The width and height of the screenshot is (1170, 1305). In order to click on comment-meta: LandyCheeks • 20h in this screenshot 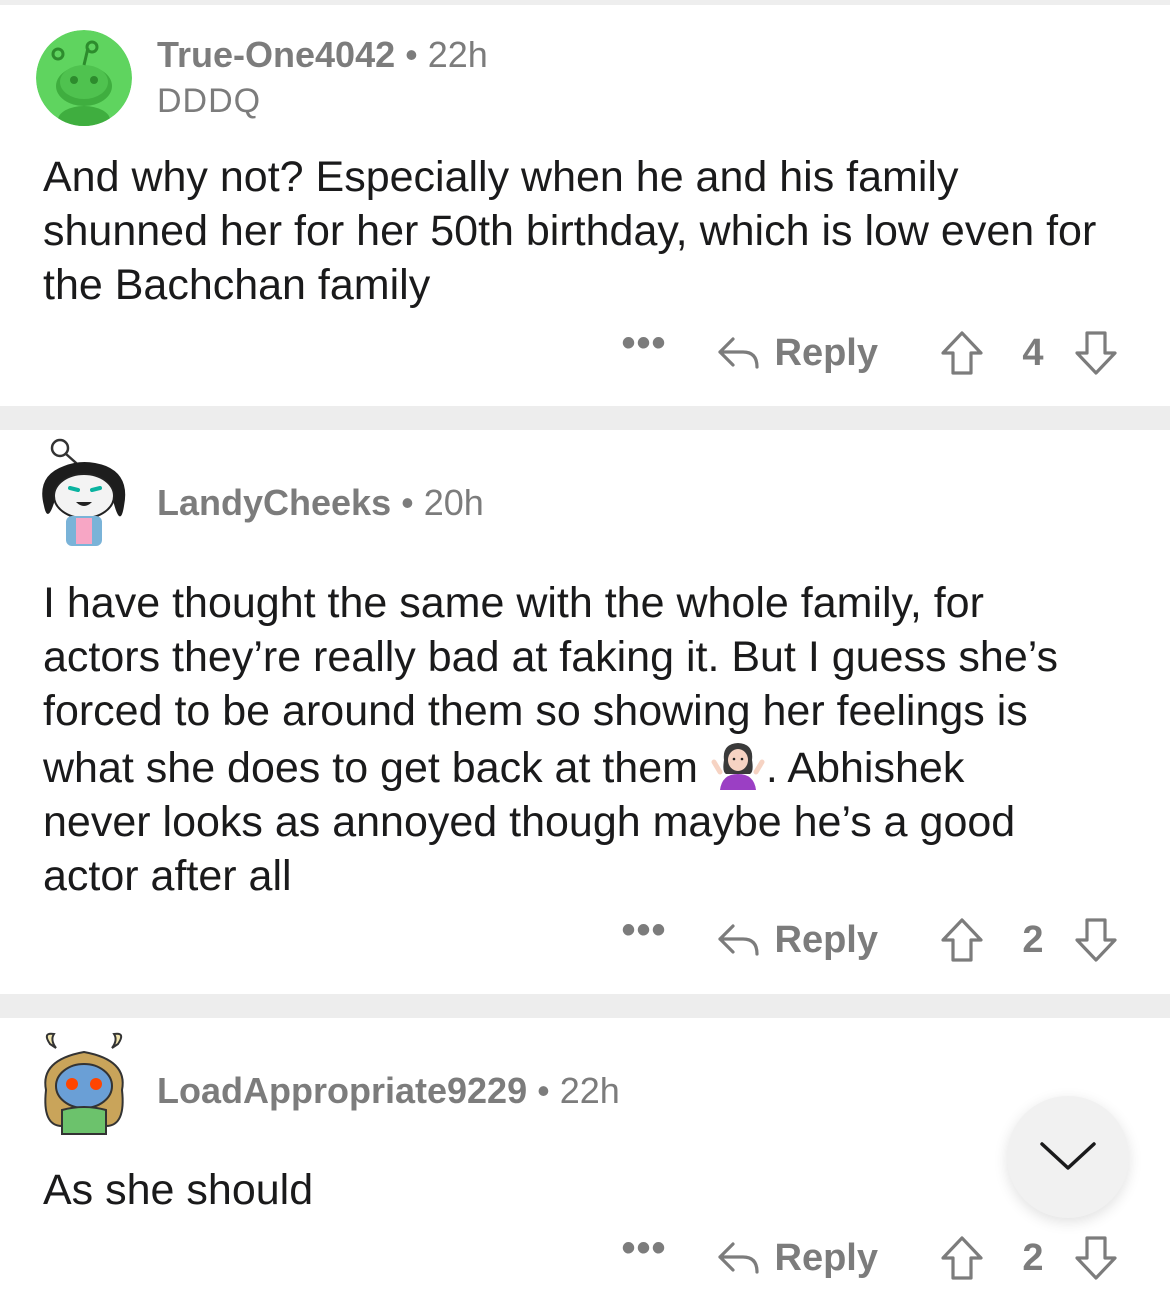, I will do `click(320, 503)`.